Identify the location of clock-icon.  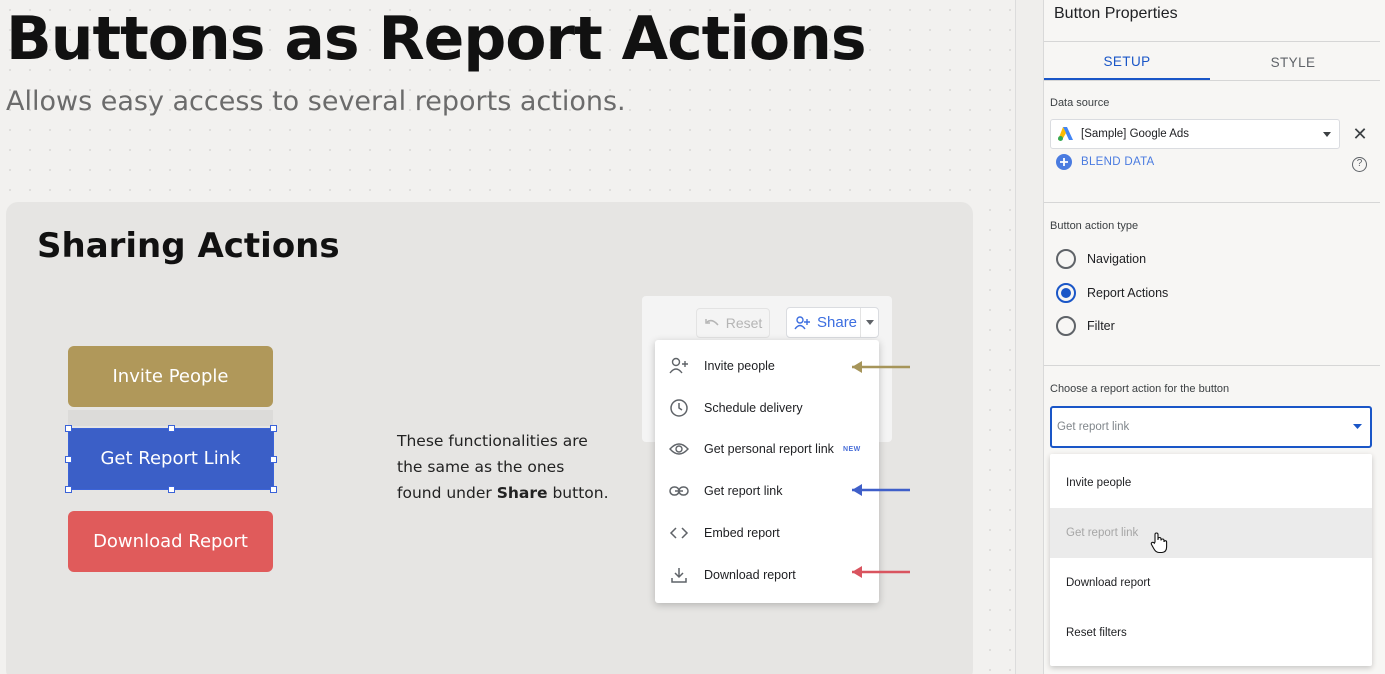
(679, 408).